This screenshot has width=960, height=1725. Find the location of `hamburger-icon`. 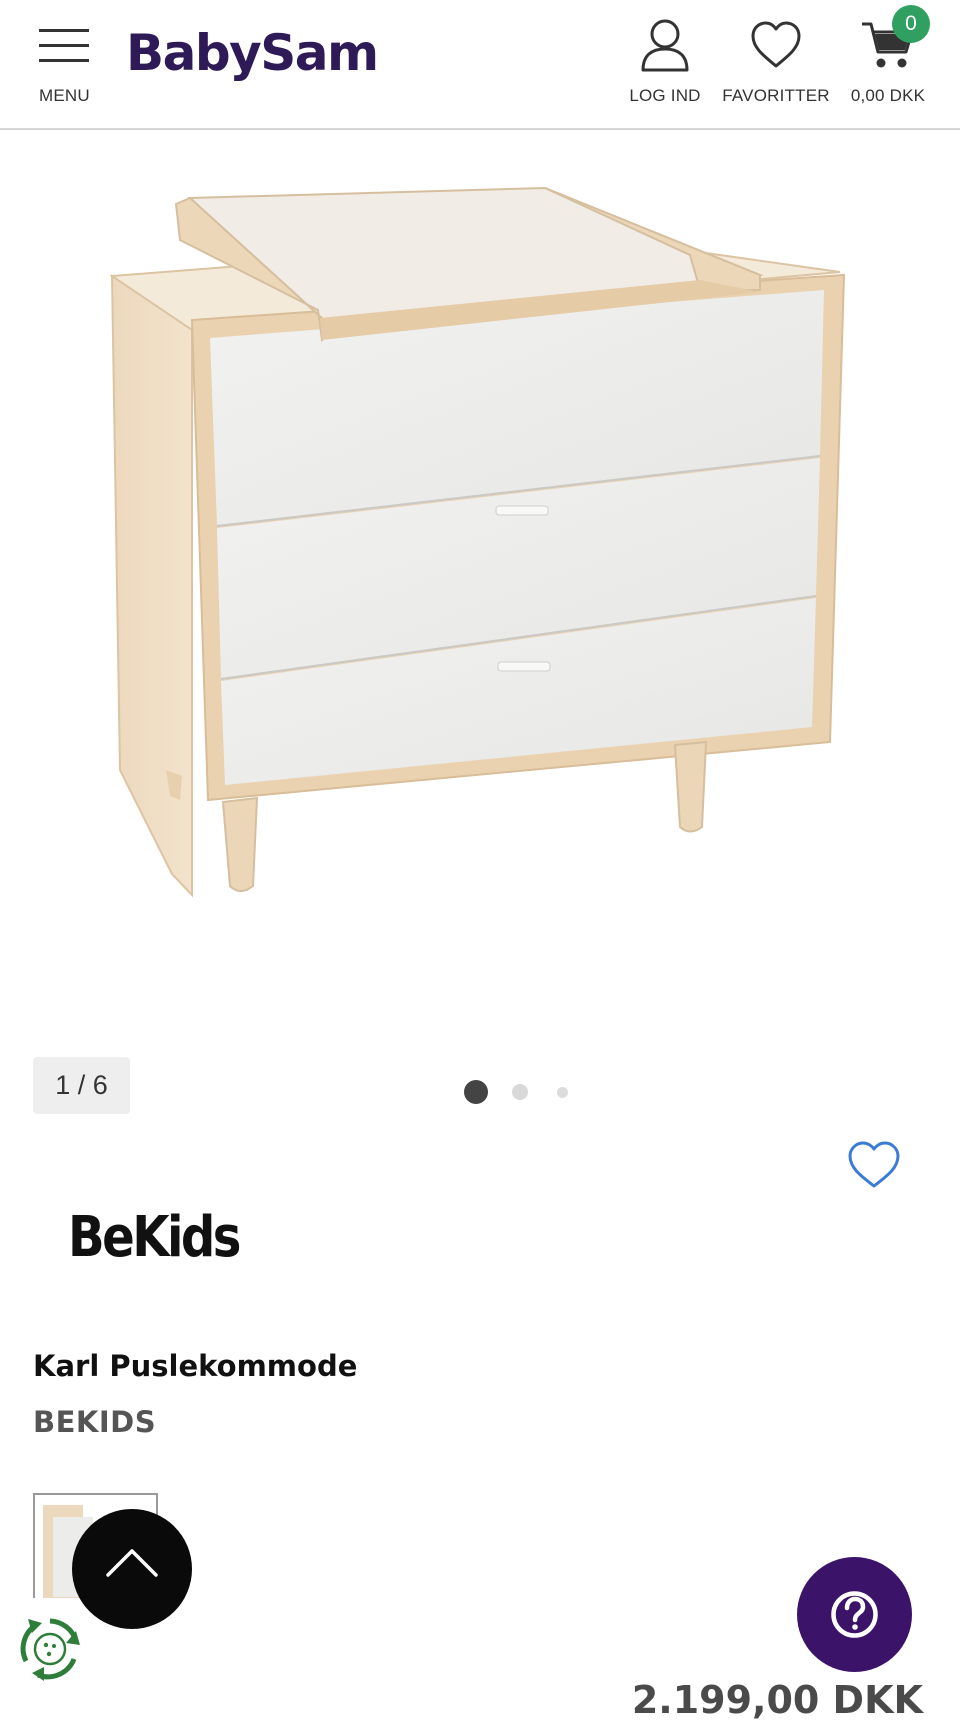

hamburger-icon is located at coordinates (64, 45).